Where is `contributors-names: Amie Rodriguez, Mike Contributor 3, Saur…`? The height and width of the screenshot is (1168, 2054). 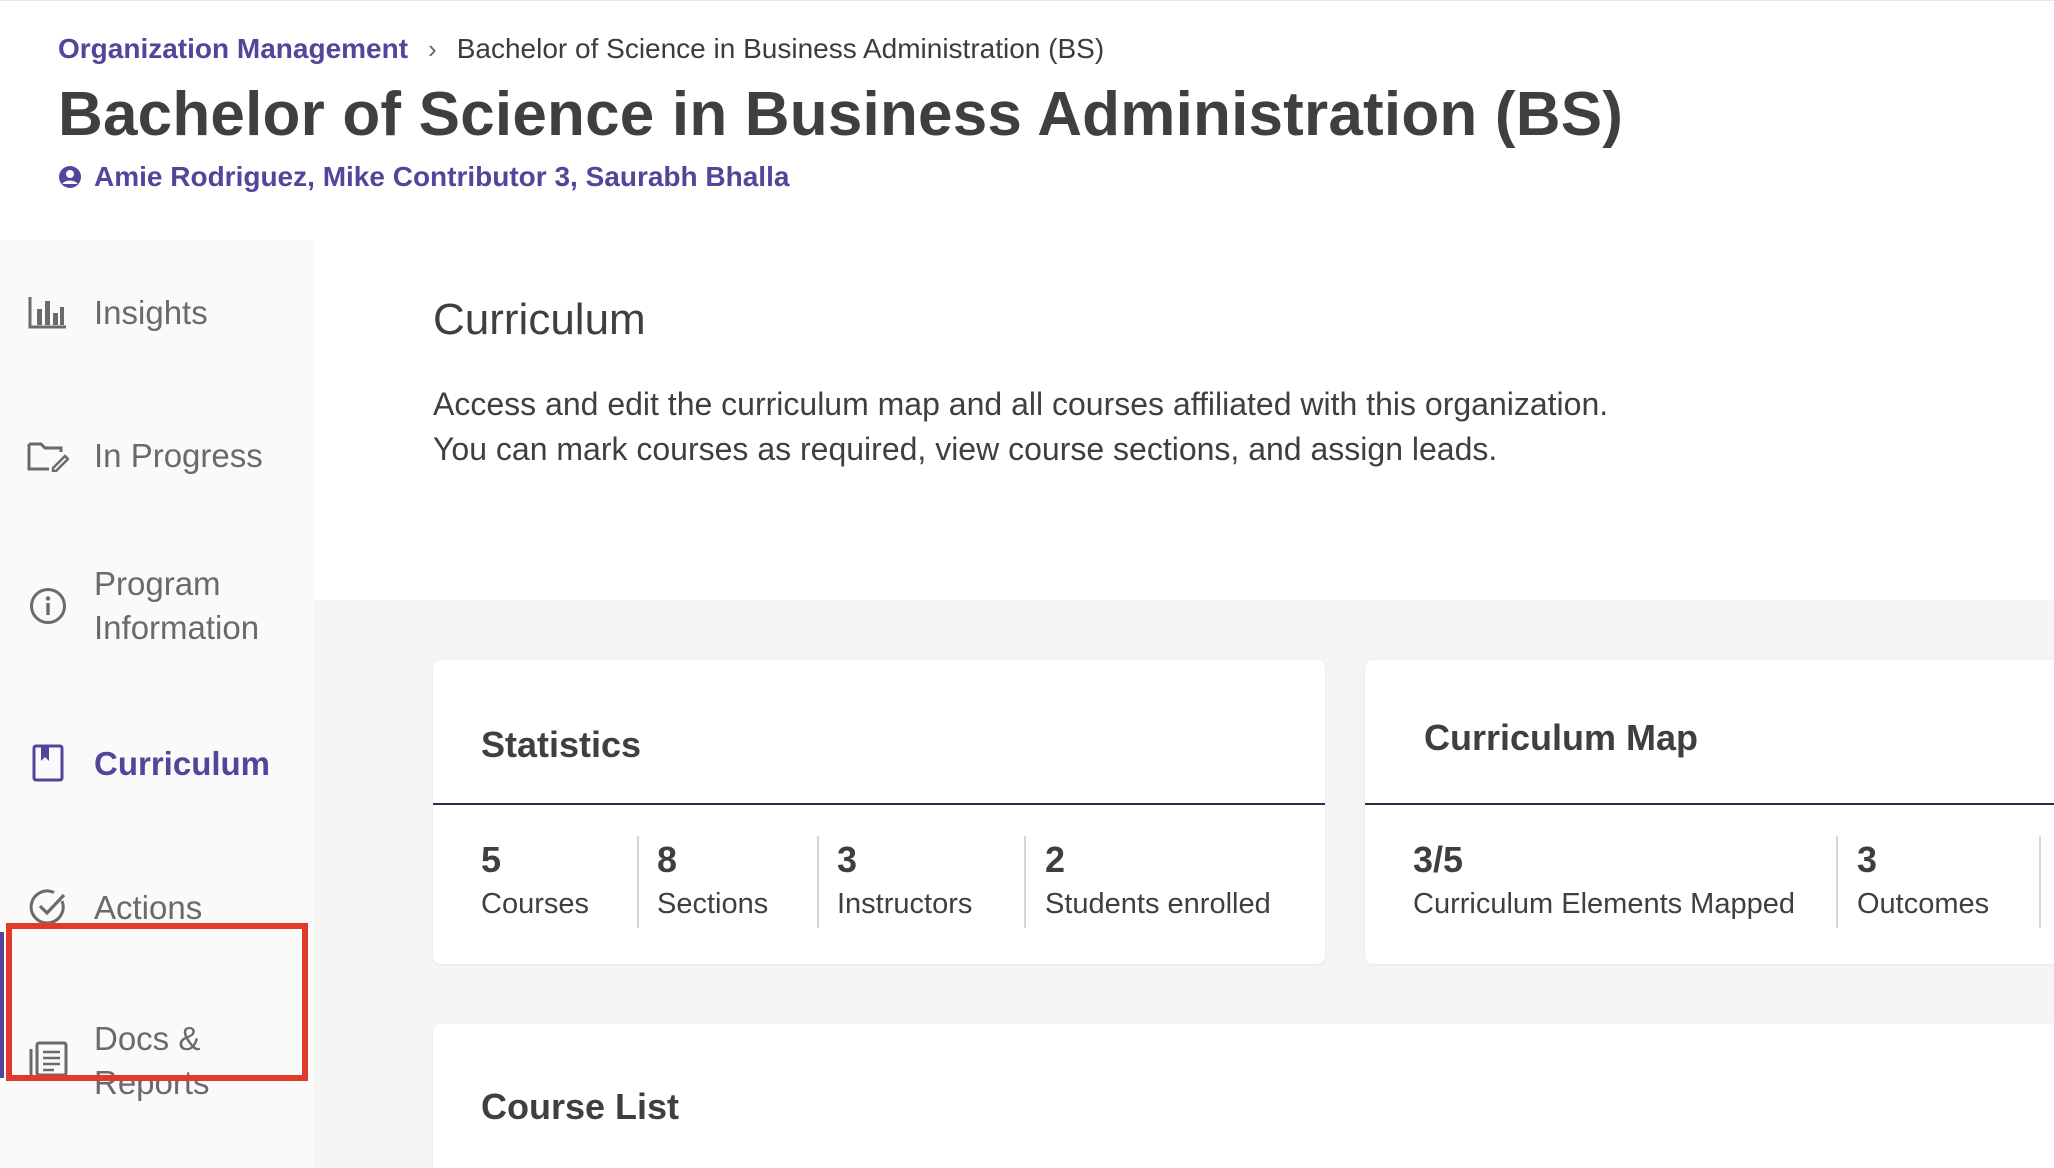
contributors-names: Amie Rodriguez, Mike Contributor 3, Saur… is located at coordinates (442, 176).